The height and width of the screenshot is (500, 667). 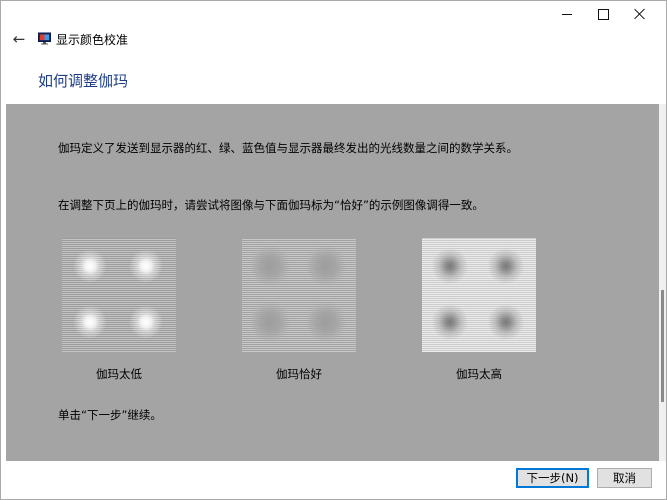 What do you see at coordinates (119, 295) in the screenshot?
I see `gamma-too-low-sample` at bounding box center [119, 295].